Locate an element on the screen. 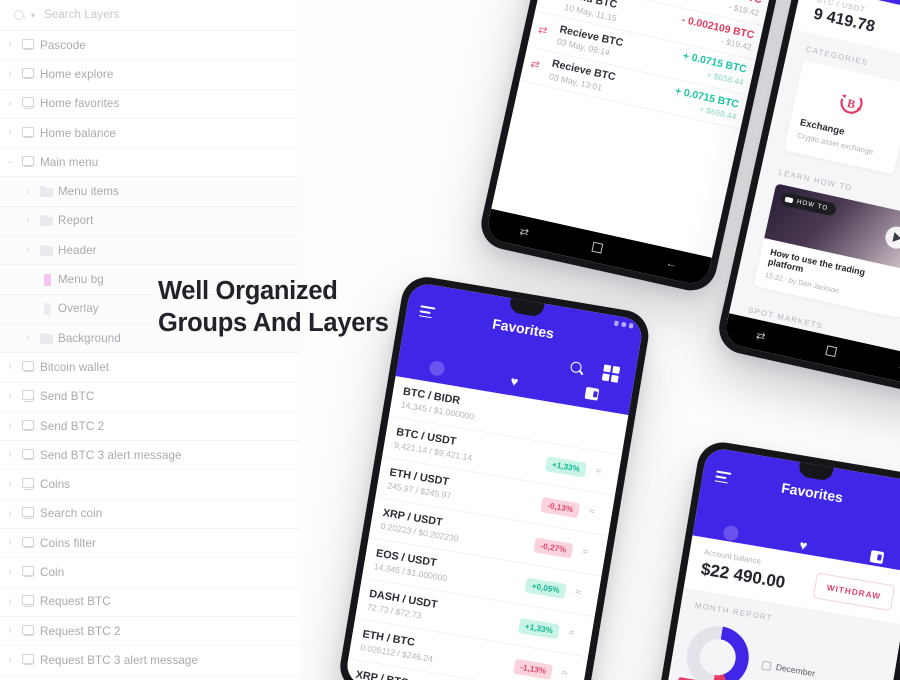 This screenshot has width=900, height=680. status-bar-icons is located at coordinates (623, 324).